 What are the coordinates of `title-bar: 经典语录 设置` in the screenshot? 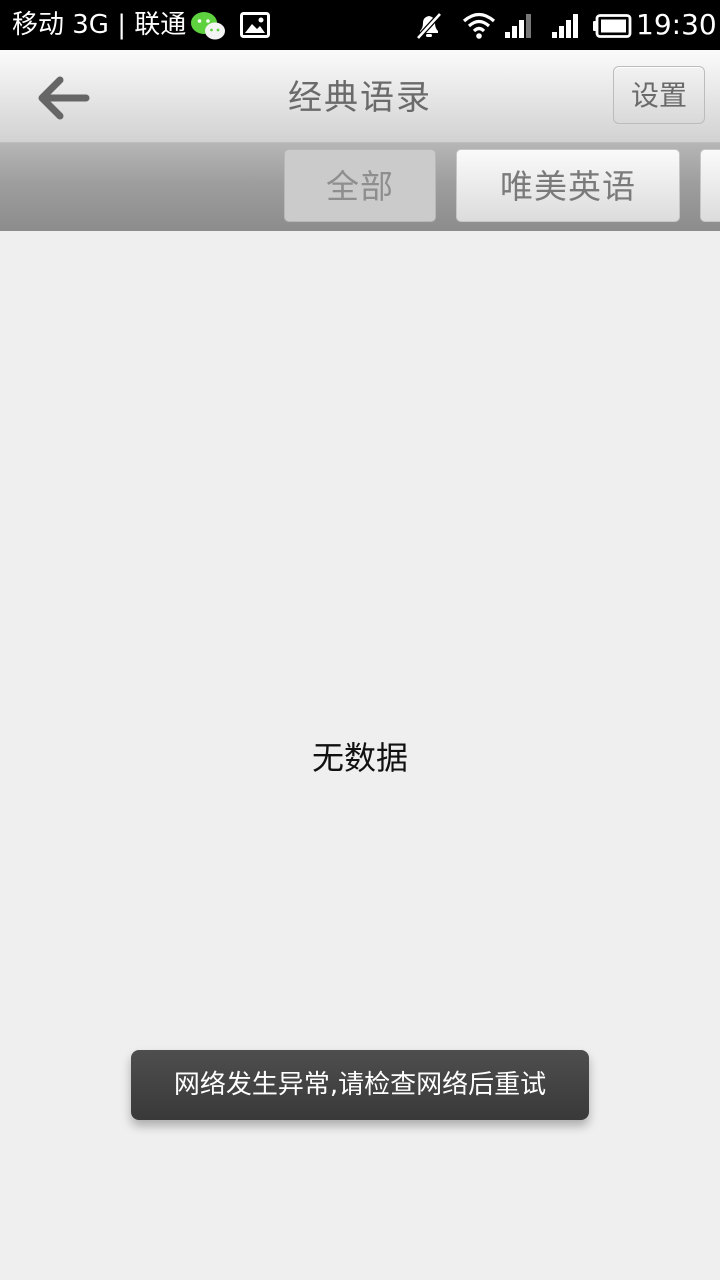 It's located at (360, 96).